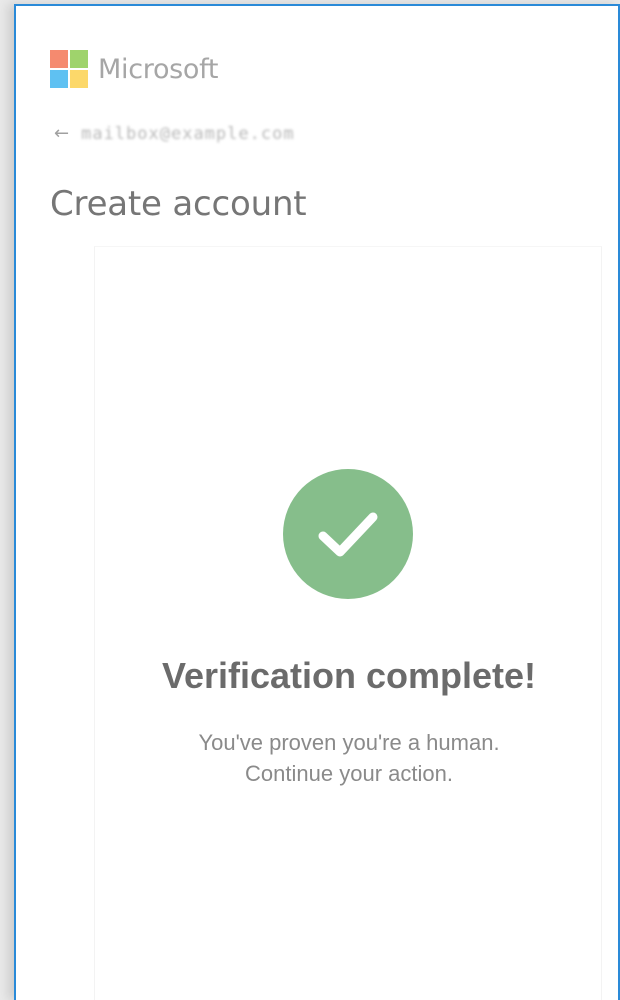  I want to click on checkmark-icon, so click(348, 534).